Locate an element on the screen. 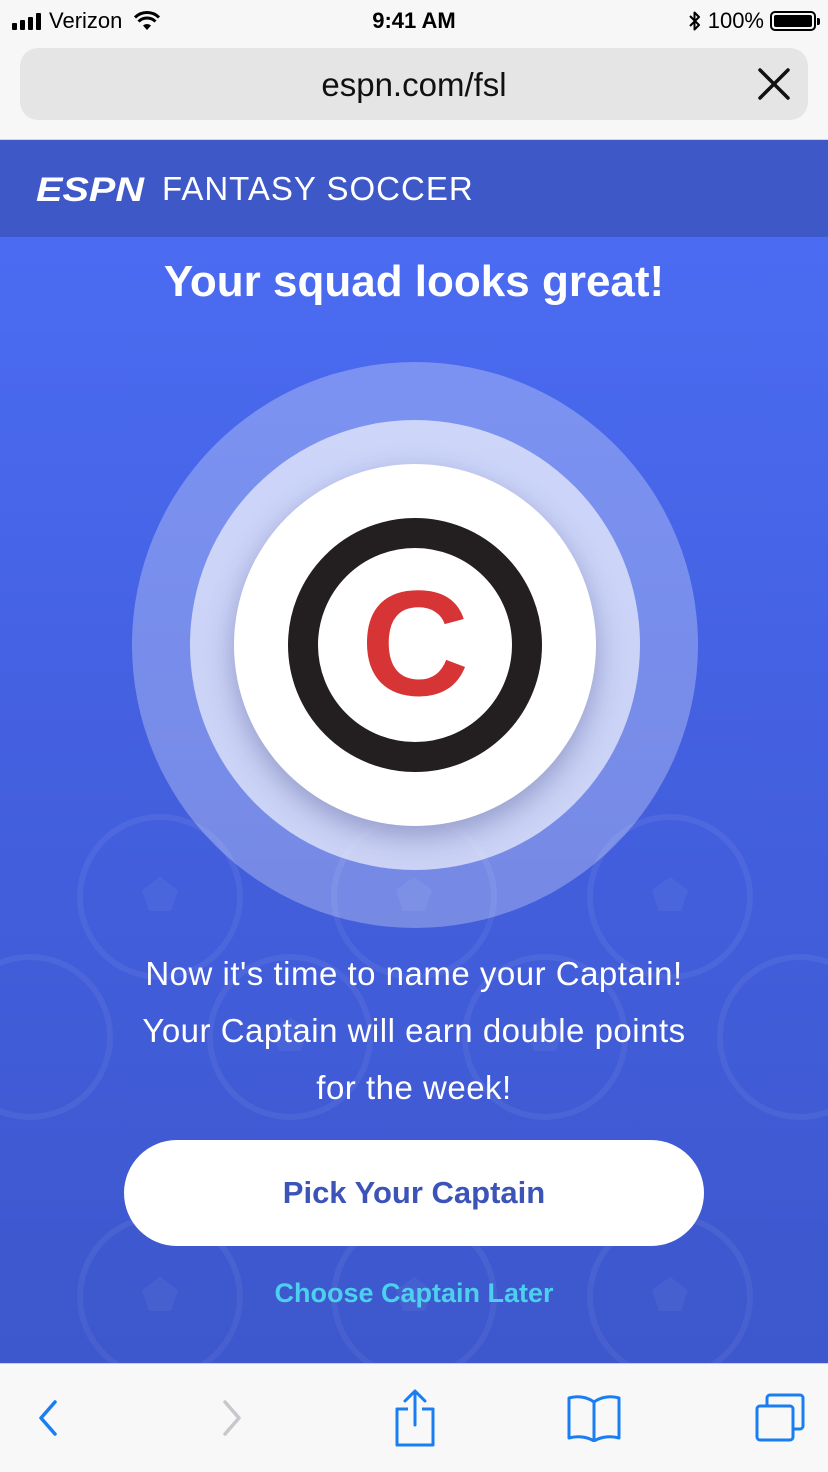 This screenshot has height=1472, width=828. battery-icon is located at coordinates (795, 21).